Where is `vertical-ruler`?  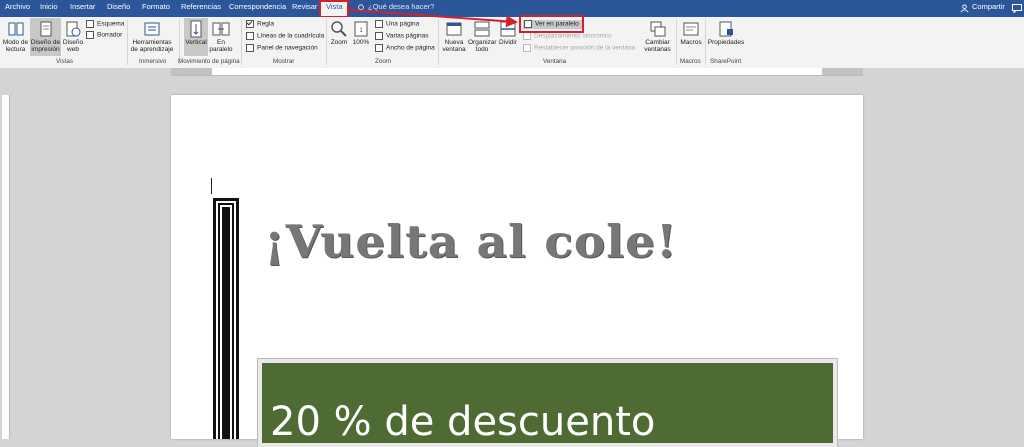 vertical-ruler is located at coordinates (6, 267).